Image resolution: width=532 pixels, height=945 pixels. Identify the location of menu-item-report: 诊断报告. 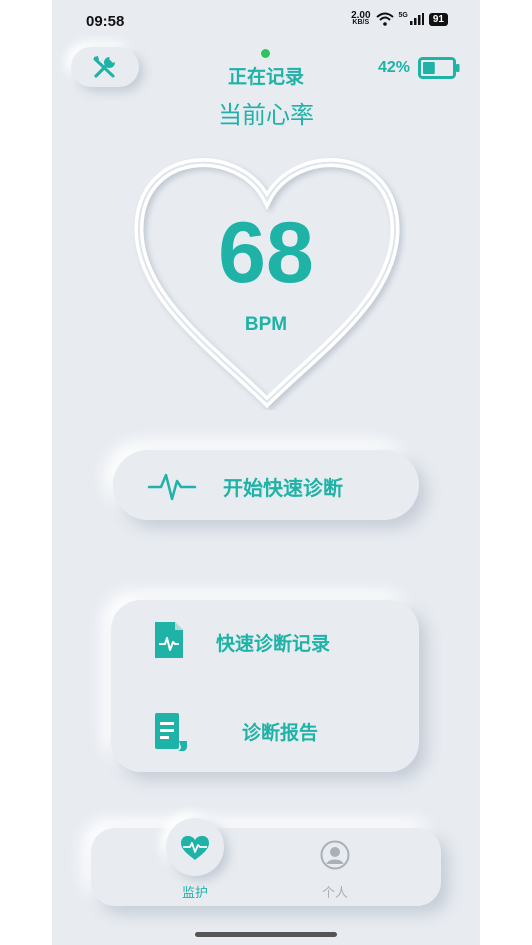
(265, 731).